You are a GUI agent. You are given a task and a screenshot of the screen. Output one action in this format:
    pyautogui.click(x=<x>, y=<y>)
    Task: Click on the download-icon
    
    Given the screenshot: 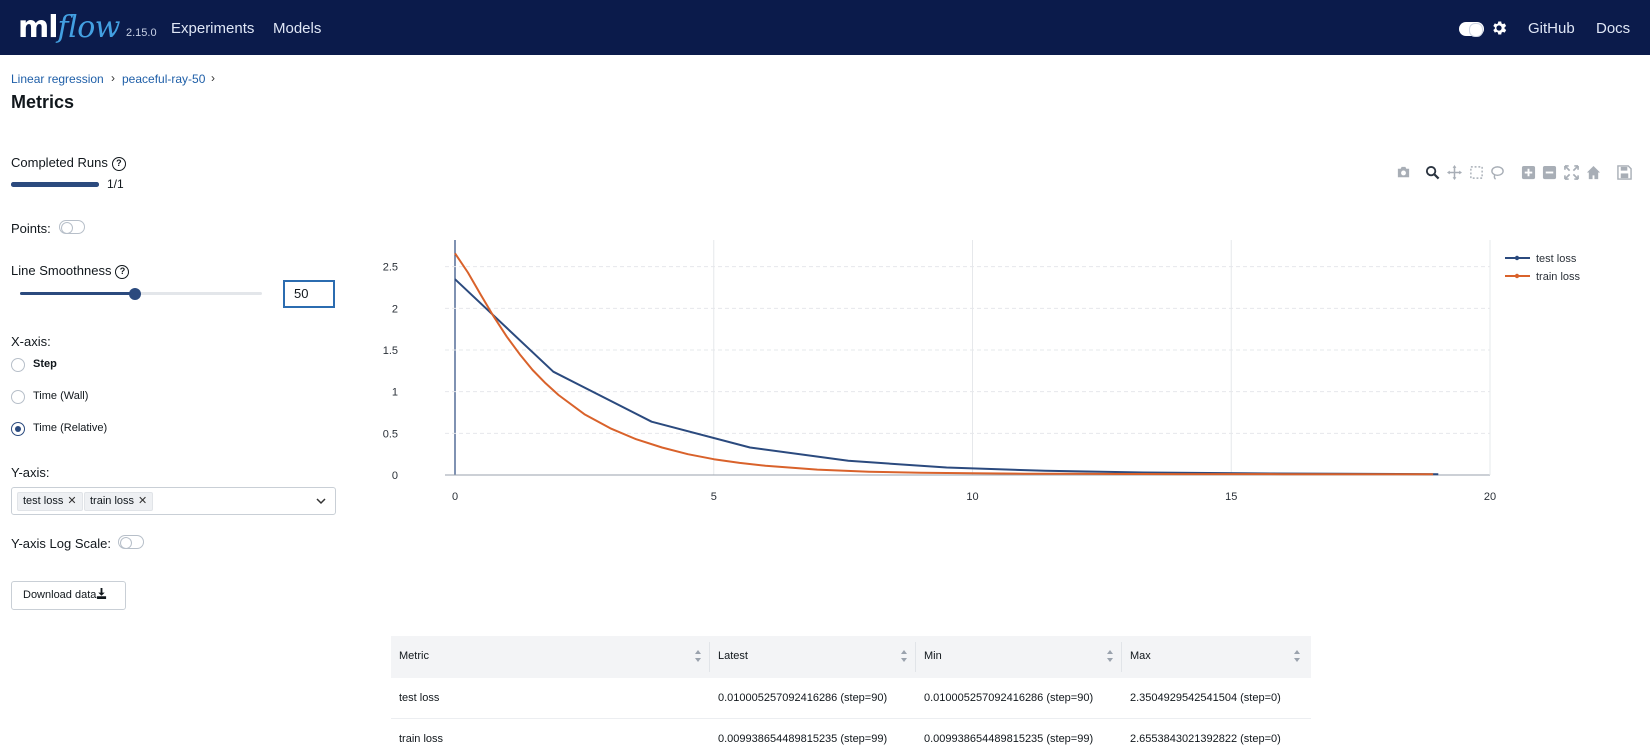 What is the action you would take?
    pyautogui.click(x=102, y=593)
    